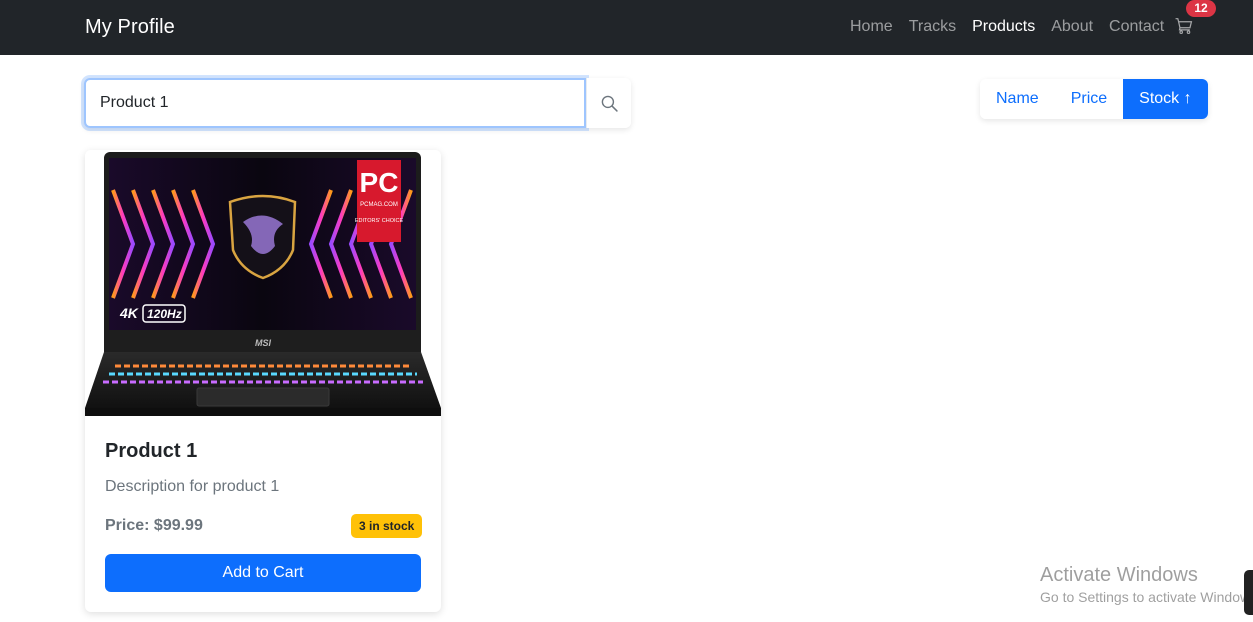  What do you see at coordinates (379, 182) in the screenshot?
I see `image-badge-pc: PC` at bounding box center [379, 182].